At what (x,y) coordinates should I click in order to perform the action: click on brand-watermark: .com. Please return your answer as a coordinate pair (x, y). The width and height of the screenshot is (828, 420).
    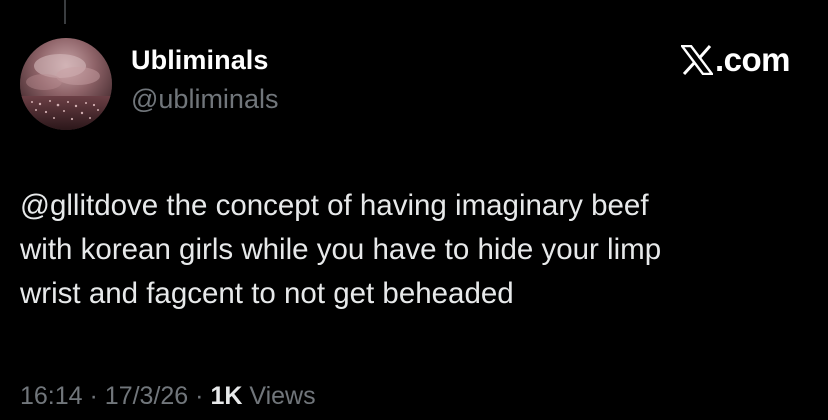
    Looking at the image, I should click on (735, 60).